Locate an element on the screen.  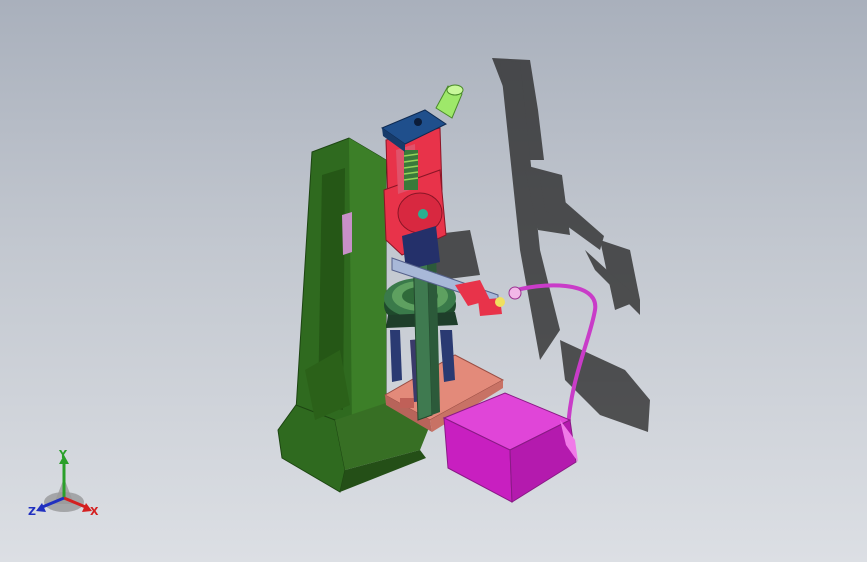
axis-triad: Y X Z is located at coordinates (66, 485).